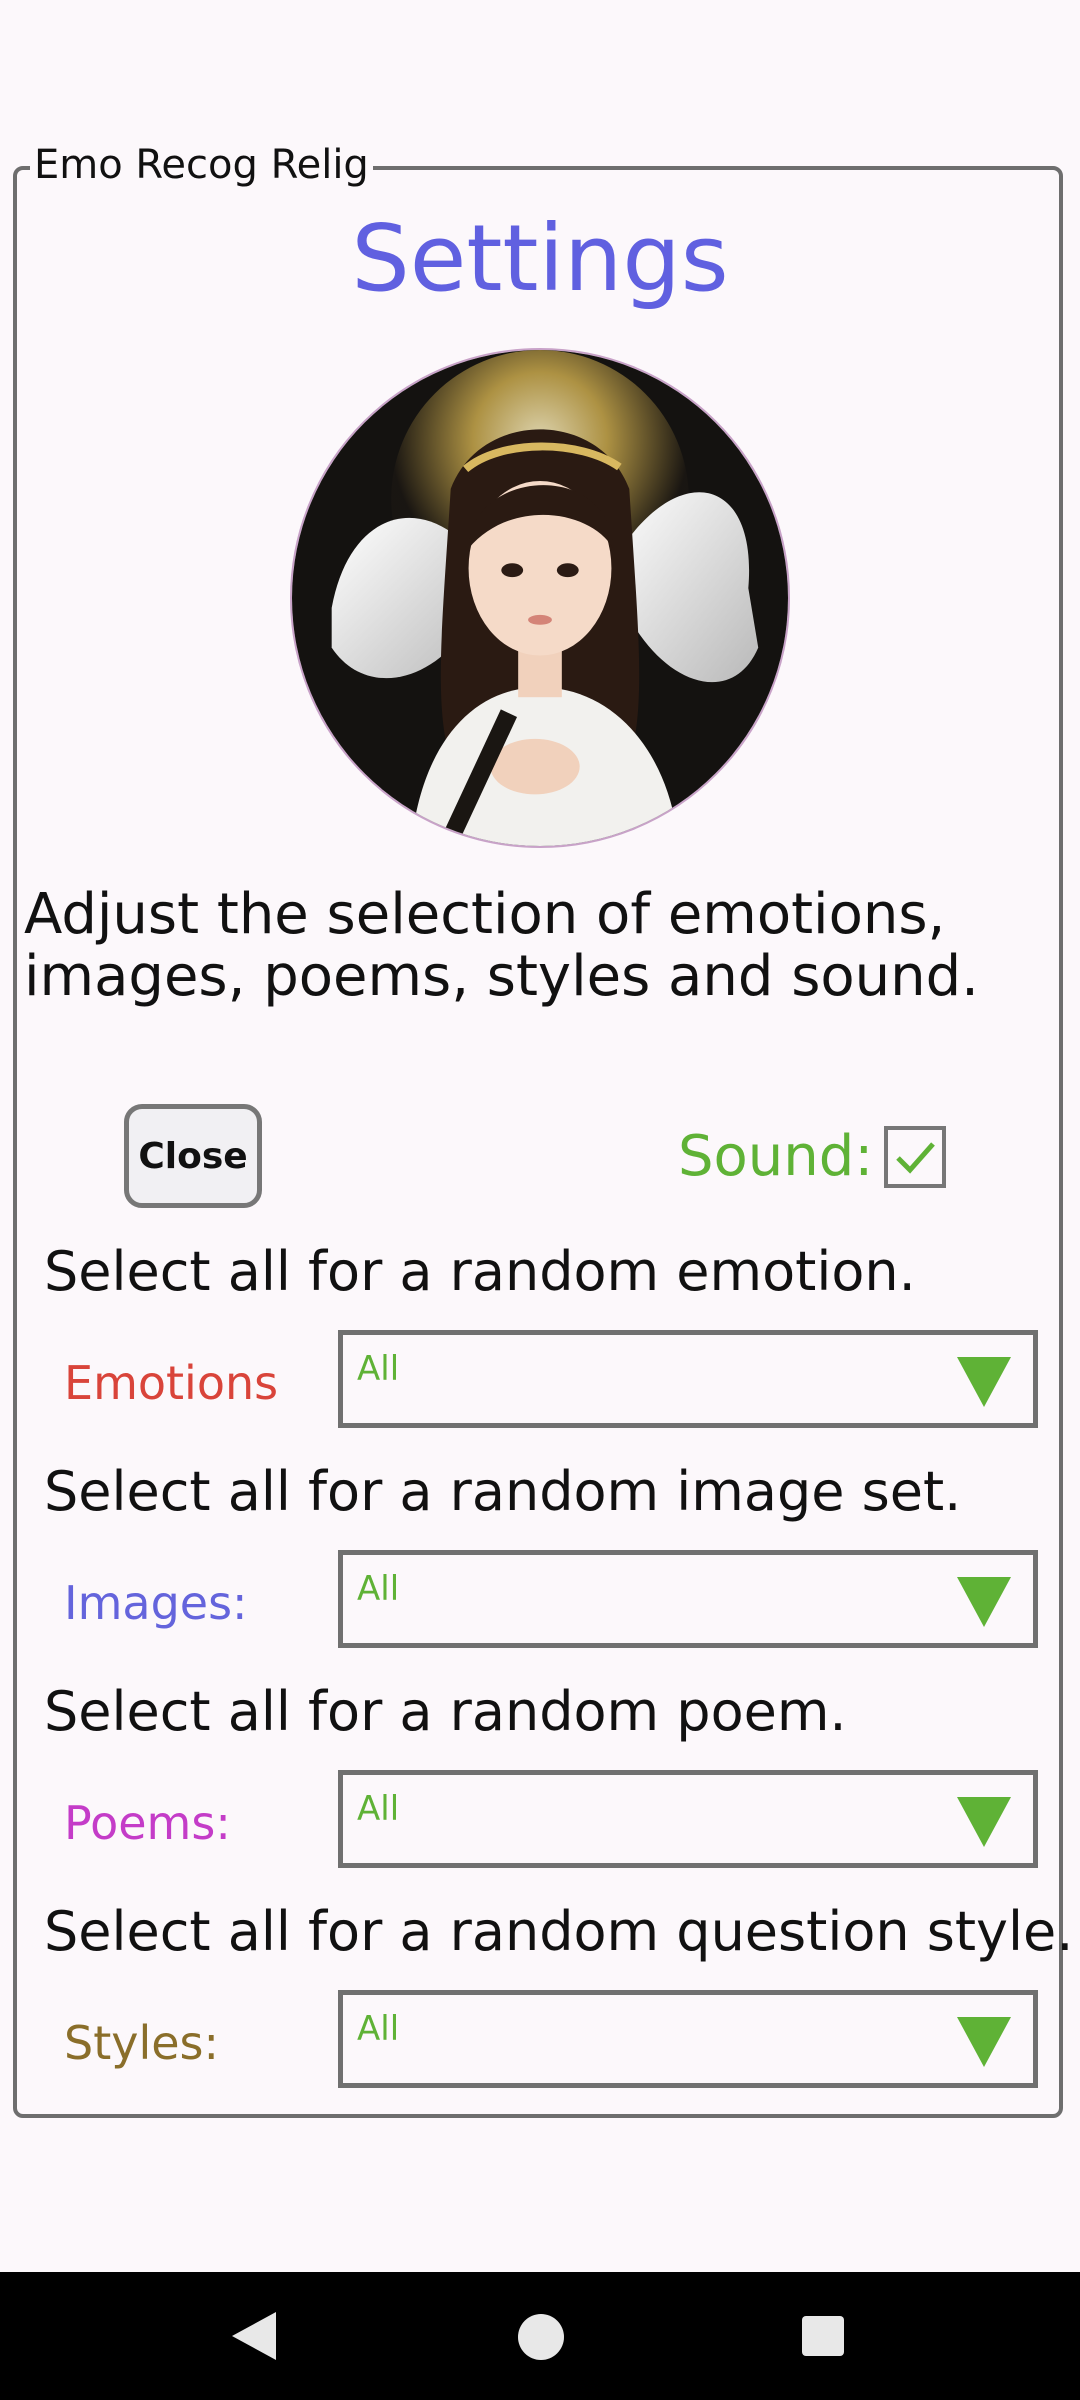 Image resolution: width=1080 pixels, height=2400 pixels. Describe the element at coordinates (688, 1819) in the screenshot. I see `poems-dropdown: All` at that location.